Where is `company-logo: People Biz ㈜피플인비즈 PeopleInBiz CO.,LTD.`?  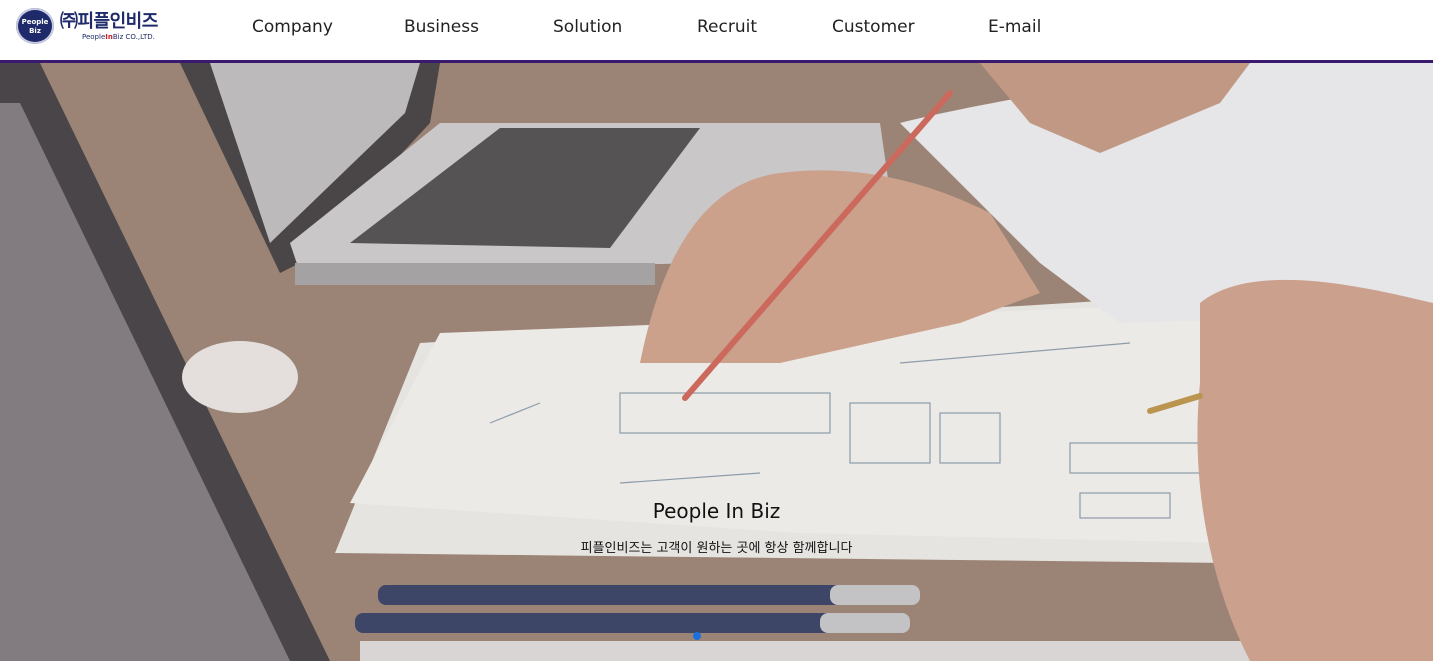 company-logo: People Biz ㈜피플인비즈 PeopleInBiz CO.,LTD. is located at coordinates (96, 27).